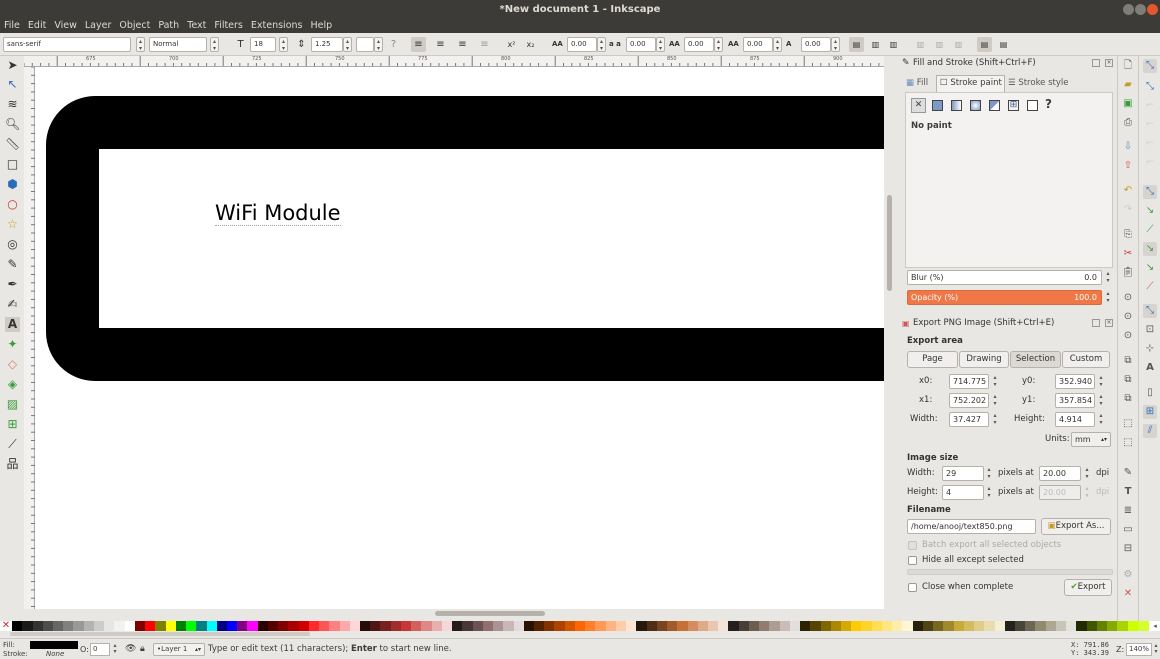 The image size is (1160, 659). I want to click on snap-intersection-icon: ⟋, so click(1150, 230).